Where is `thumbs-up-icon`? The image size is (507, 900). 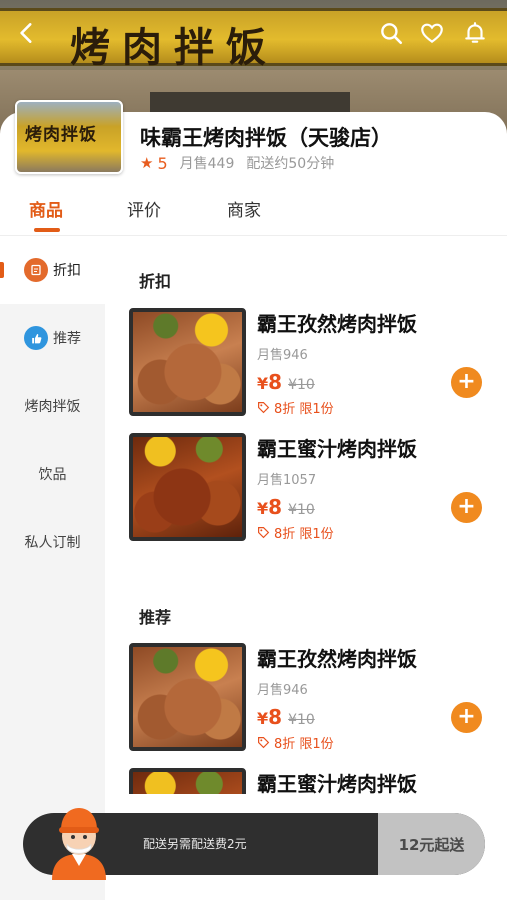
thumbs-up-icon is located at coordinates (36, 338).